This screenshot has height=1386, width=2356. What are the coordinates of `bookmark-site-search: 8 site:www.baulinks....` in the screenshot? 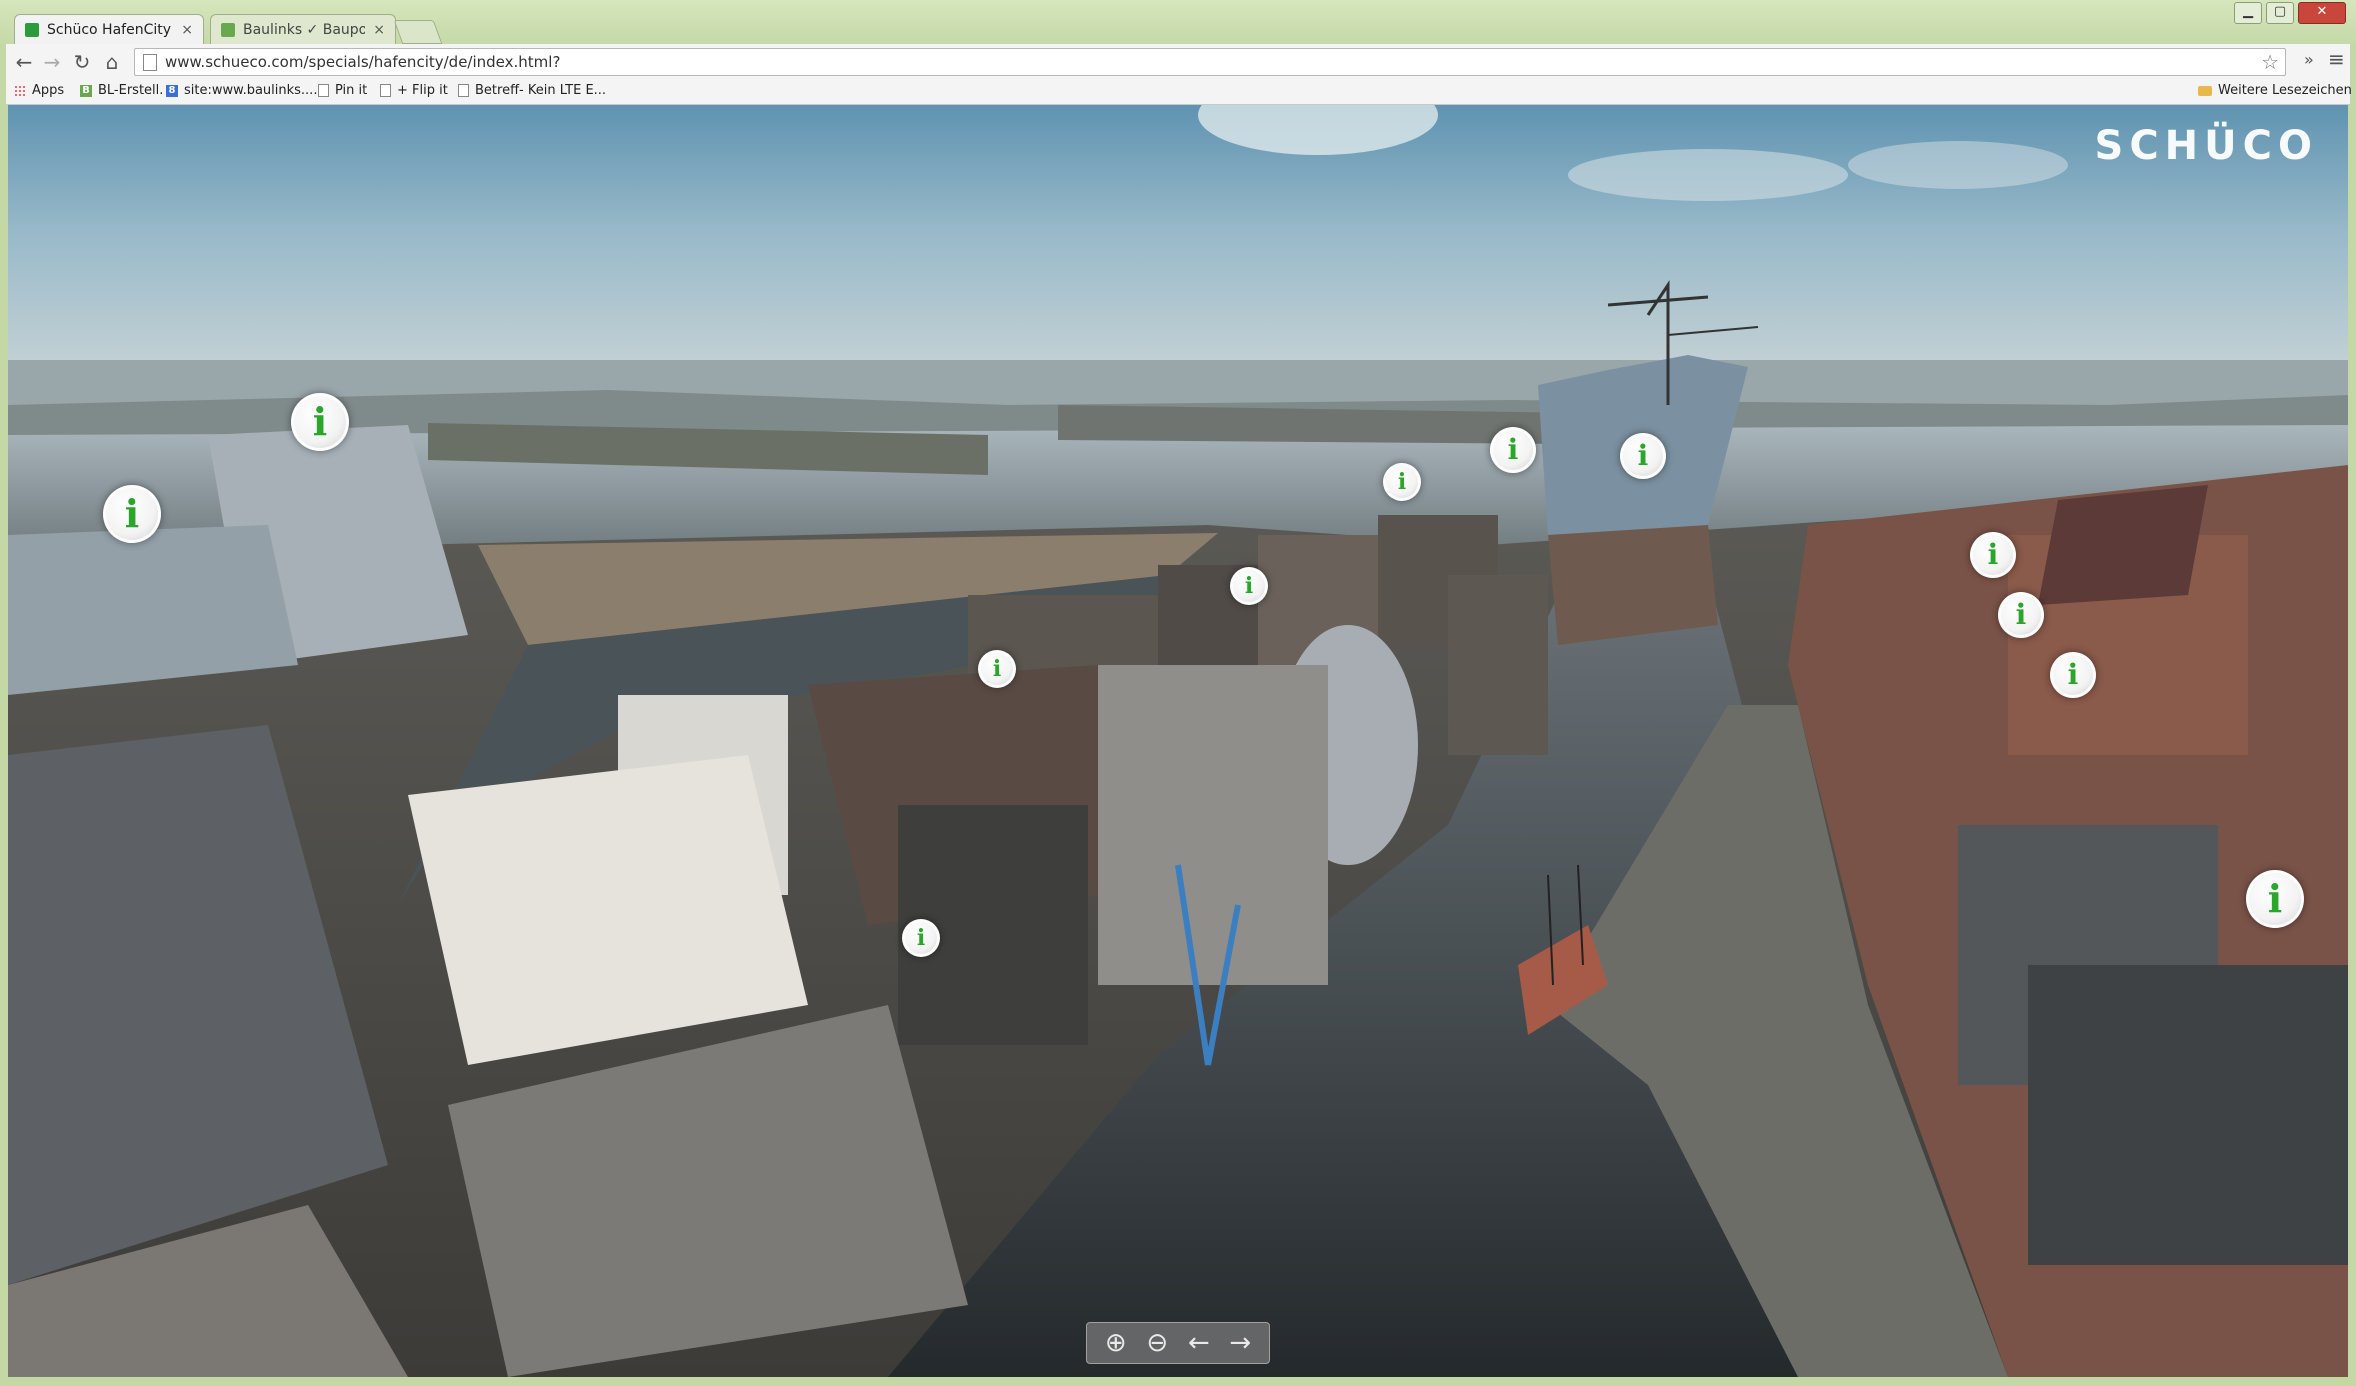 It's located at (241, 90).